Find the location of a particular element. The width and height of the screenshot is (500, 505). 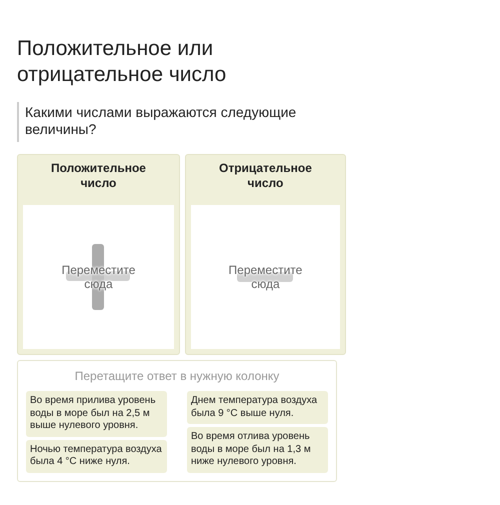

answer-card: Ночью температура воздуха была 4 °С ниже нуля. is located at coordinates (96, 456).